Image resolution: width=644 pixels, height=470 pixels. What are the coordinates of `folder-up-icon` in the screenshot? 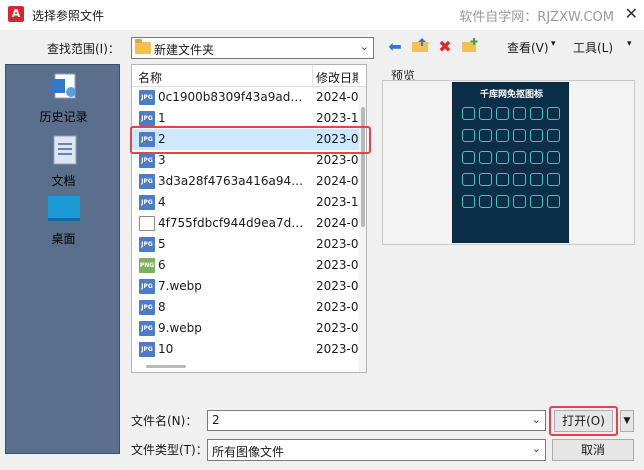 It's located at (420, 47).